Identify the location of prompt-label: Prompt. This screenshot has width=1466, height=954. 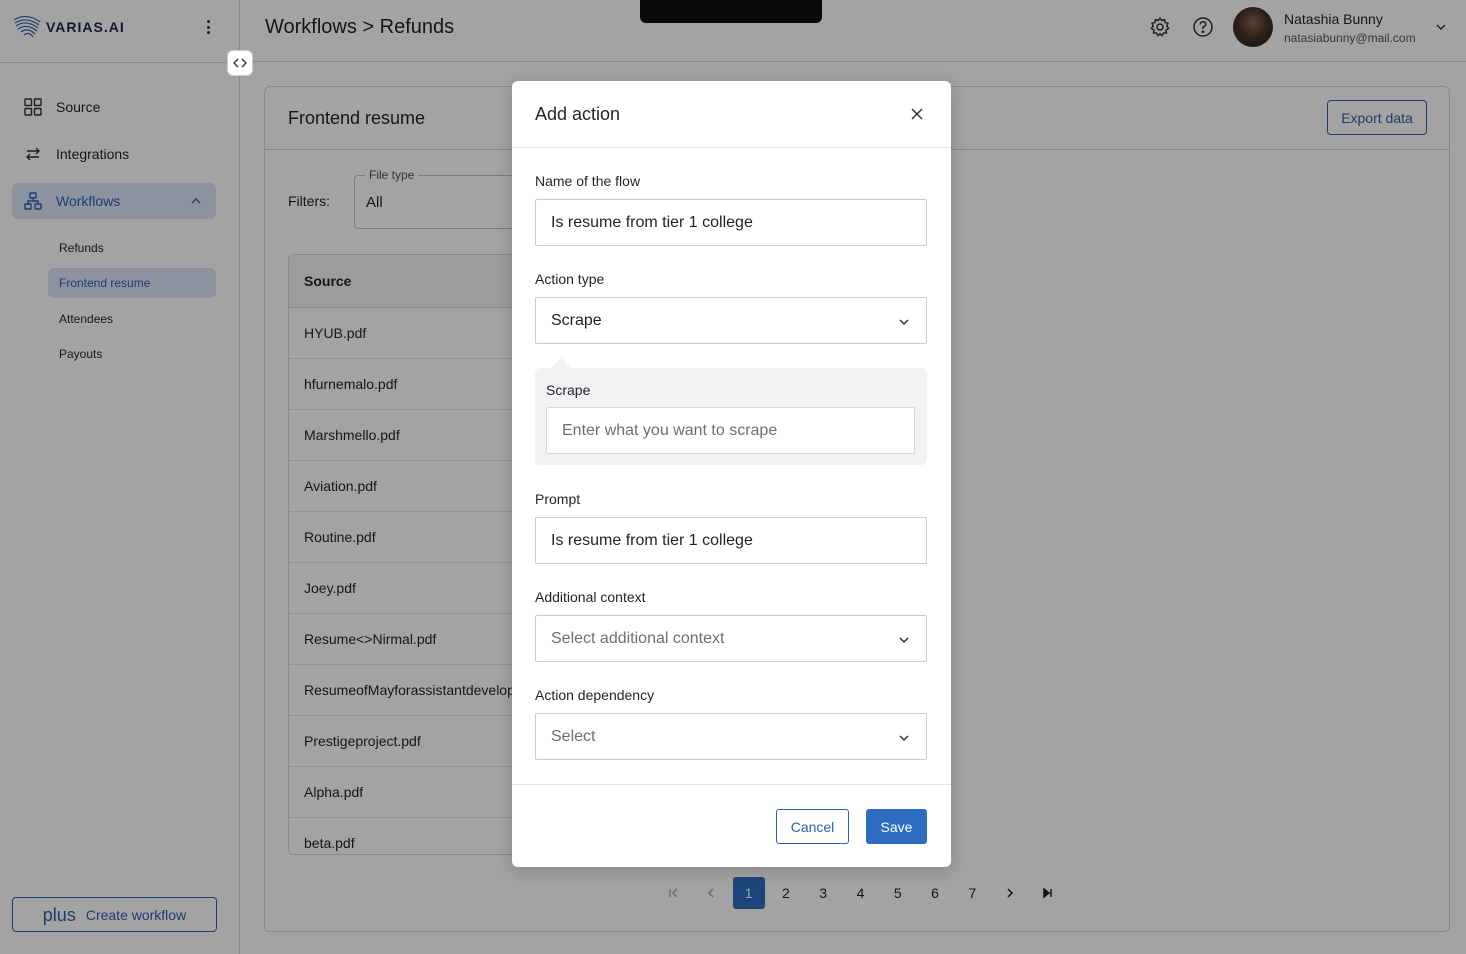
(558, 499).